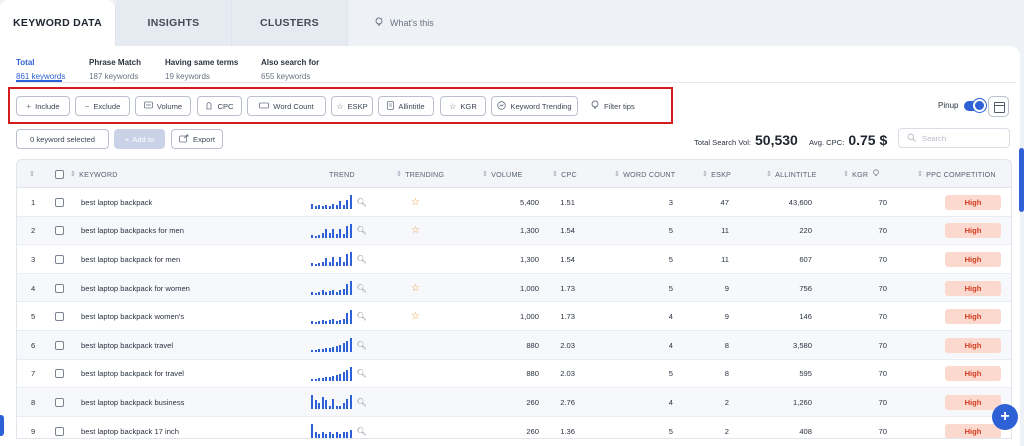  Describe the element at coordinates (102, 106) in the screenshot. I see `filter-exclude-button: − Exclude` at that location.